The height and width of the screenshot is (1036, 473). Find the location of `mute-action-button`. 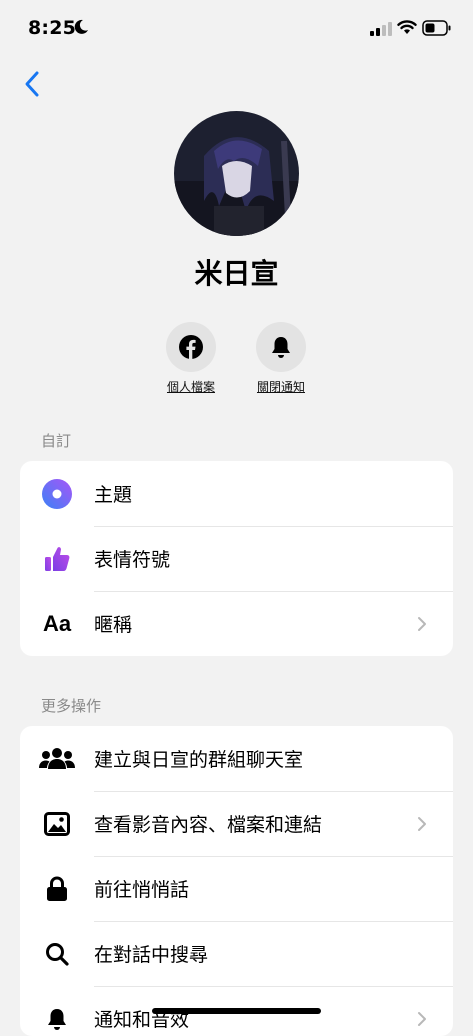

mute-action-button is located at coordinates (281, 347).